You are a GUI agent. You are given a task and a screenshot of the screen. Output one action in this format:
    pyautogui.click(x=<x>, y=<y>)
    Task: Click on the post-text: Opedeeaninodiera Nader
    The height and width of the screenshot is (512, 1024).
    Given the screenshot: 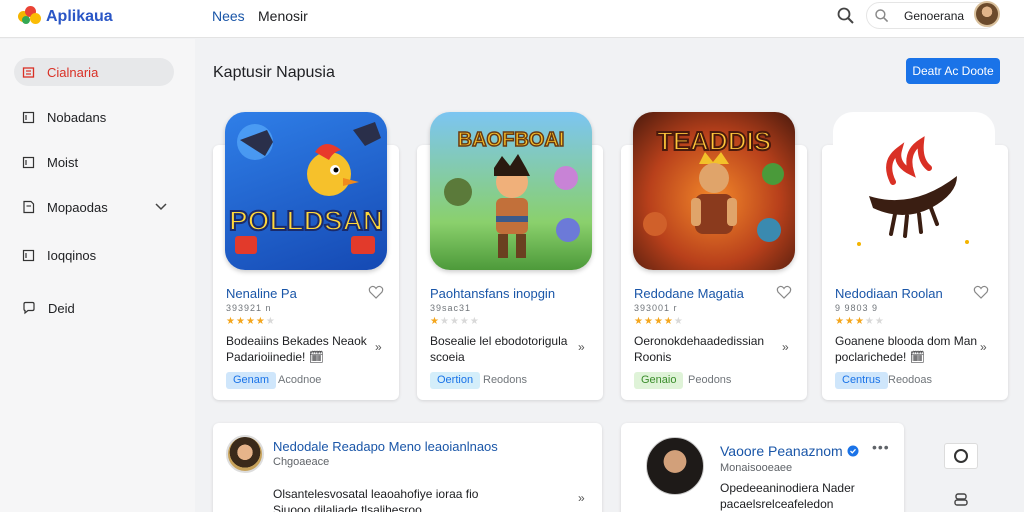 What is the action you would take?
    pyautogui.click(x=787, y=488)
    